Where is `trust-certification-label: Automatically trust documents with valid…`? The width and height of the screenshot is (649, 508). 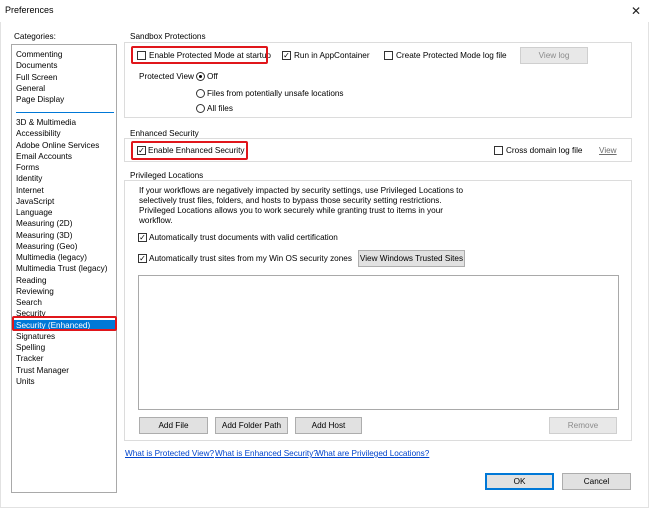 trust-certification-label: Automatically trust documents with valid… is located at coordinates (243, 237).